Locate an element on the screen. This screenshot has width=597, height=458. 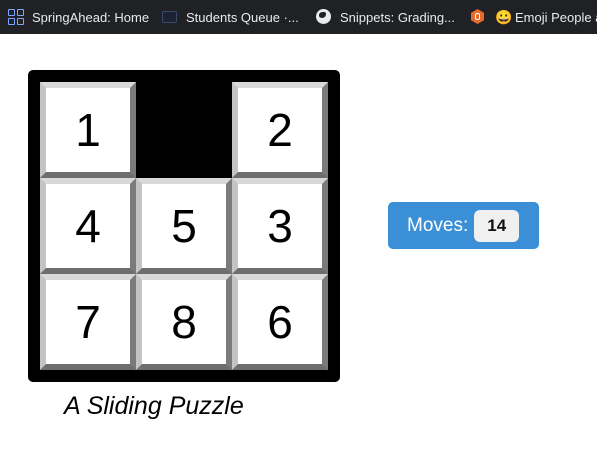
puzzle-tile: 5 is located at coordinates (184, 226).